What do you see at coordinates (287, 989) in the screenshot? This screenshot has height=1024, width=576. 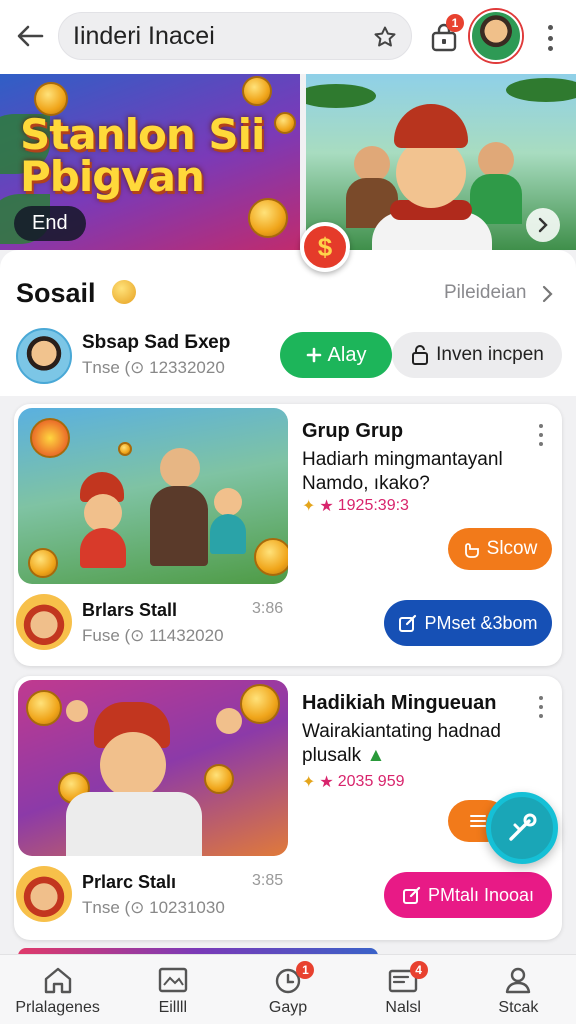 I see `nav-item-games: 1 Gayp` at bounding box center [287, 989].